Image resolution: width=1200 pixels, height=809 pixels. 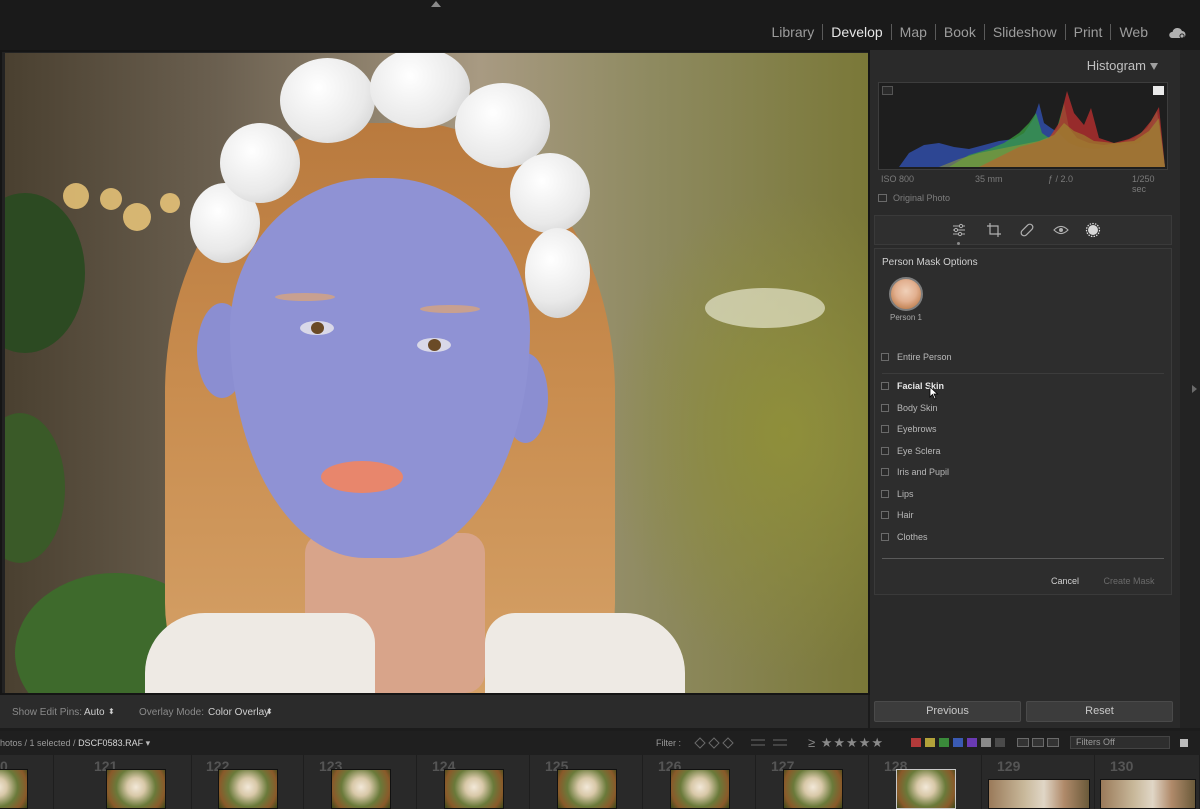 I want to click on histogram-graph, so click(x=1023, y=126).